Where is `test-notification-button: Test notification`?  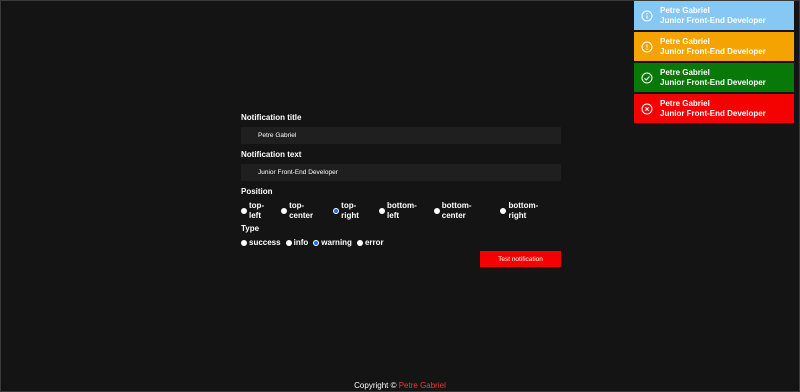
test-notification-button: Test notification is located at coordinates (520, 259).